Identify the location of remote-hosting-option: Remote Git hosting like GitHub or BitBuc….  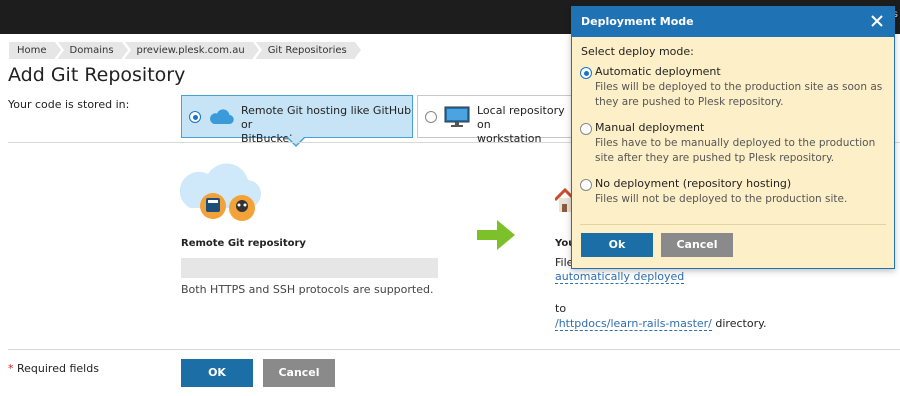
(297, 120).